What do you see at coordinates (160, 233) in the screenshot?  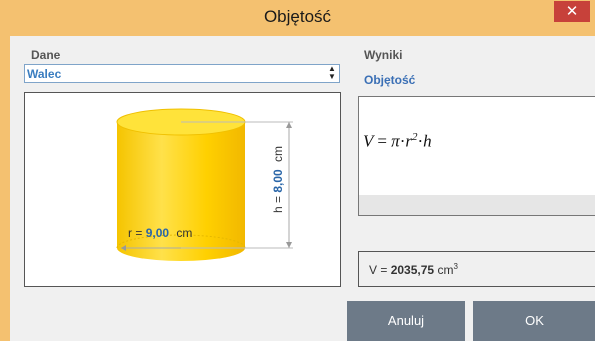 I see `radius-label: r = 9,00 cm` at bounding box center [160, 233].